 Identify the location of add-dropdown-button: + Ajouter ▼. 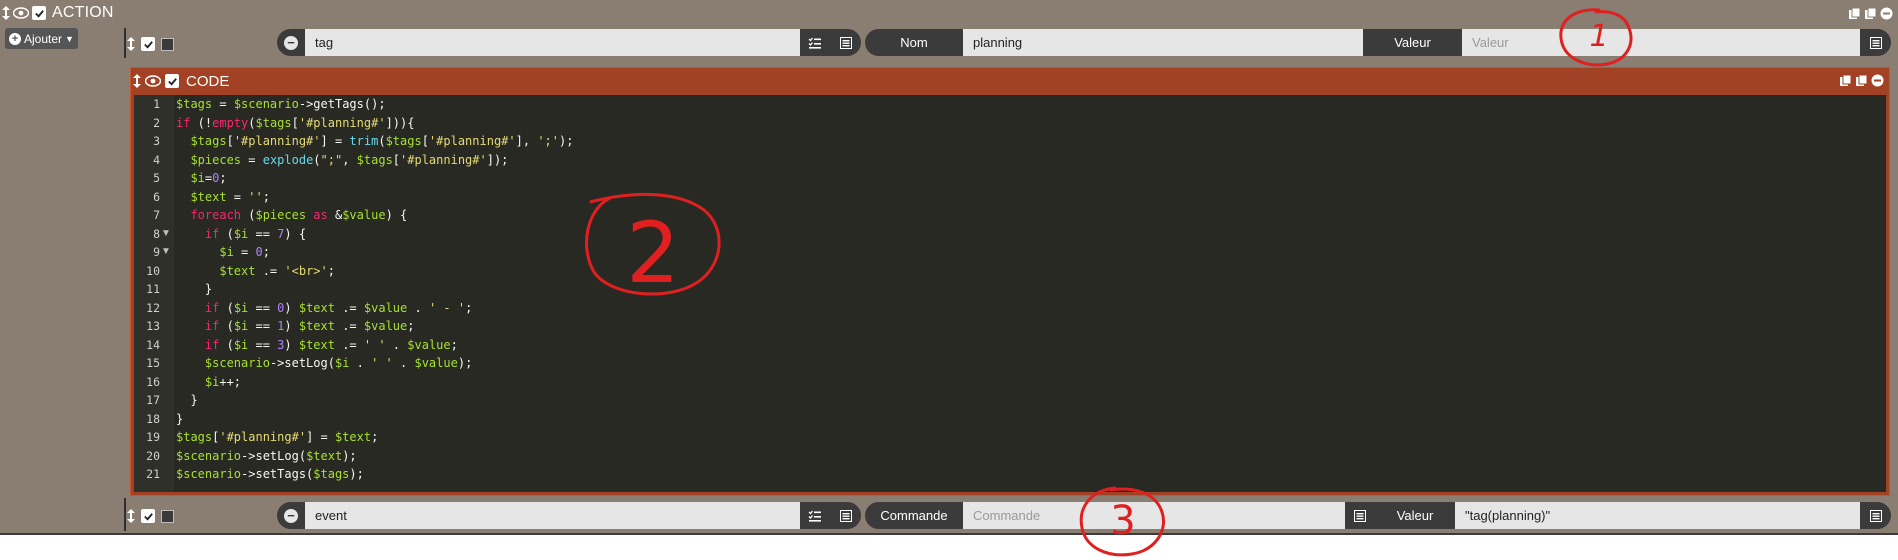
(41, 38).